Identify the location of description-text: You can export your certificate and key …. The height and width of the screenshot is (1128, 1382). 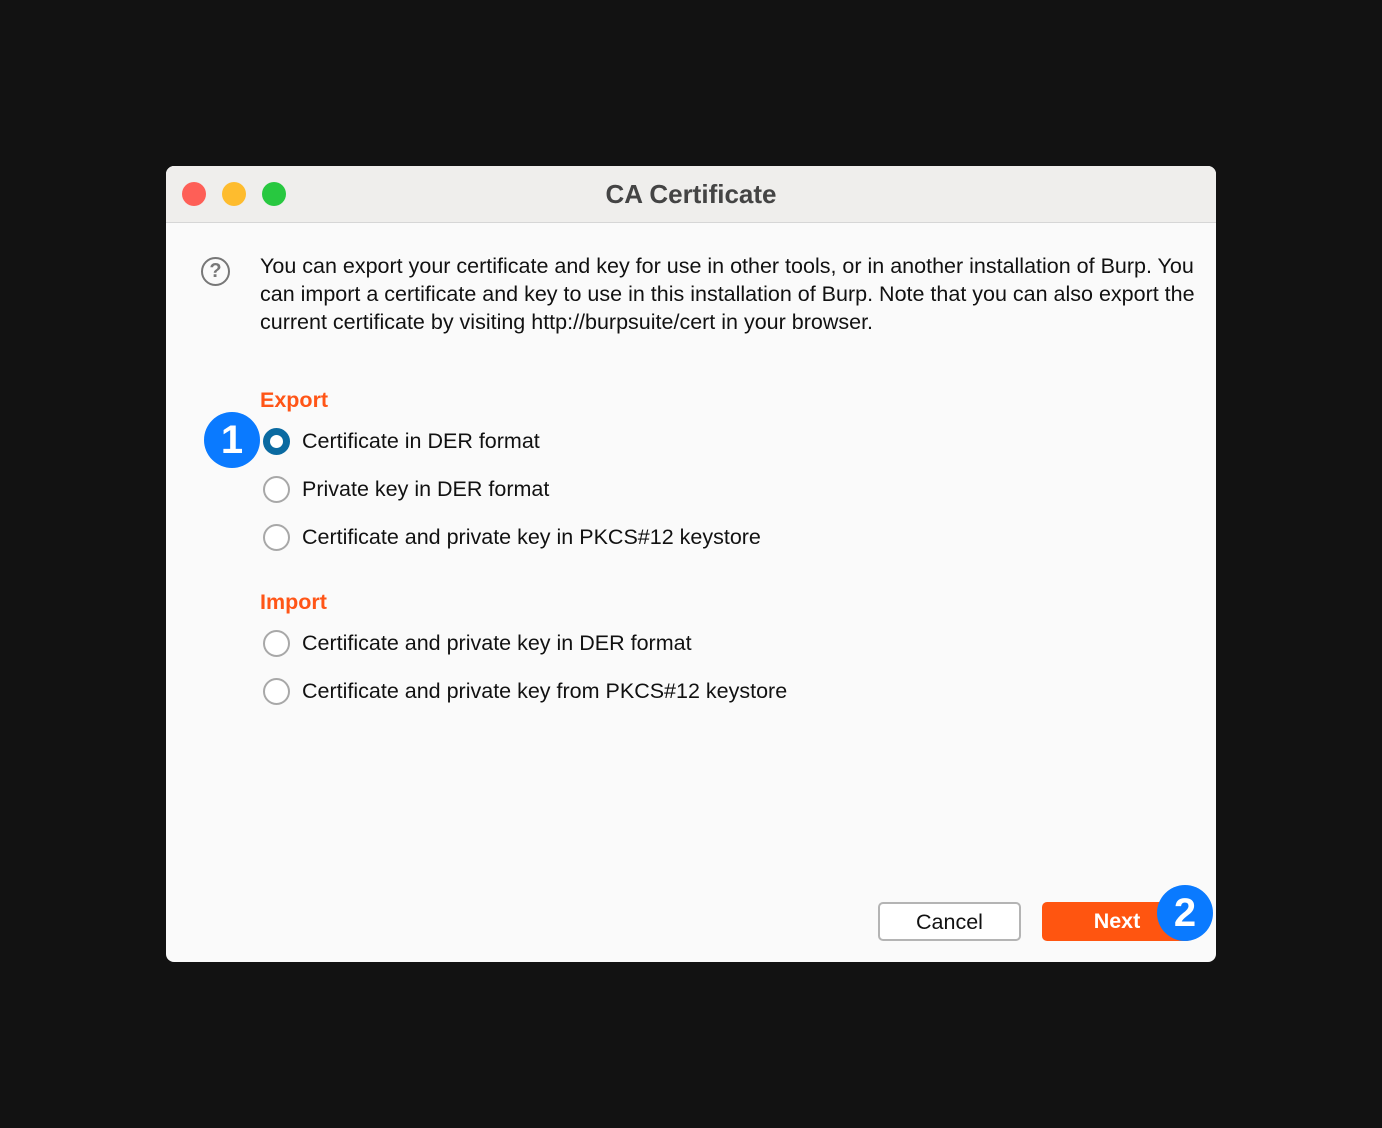
(727, 294).